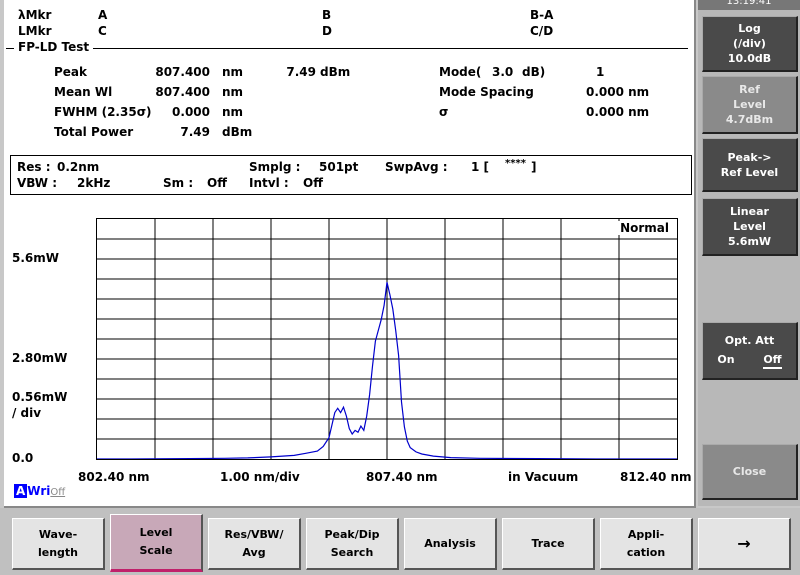  I want to click on y-axis-zero-label: 0.0, so click(23, 458).